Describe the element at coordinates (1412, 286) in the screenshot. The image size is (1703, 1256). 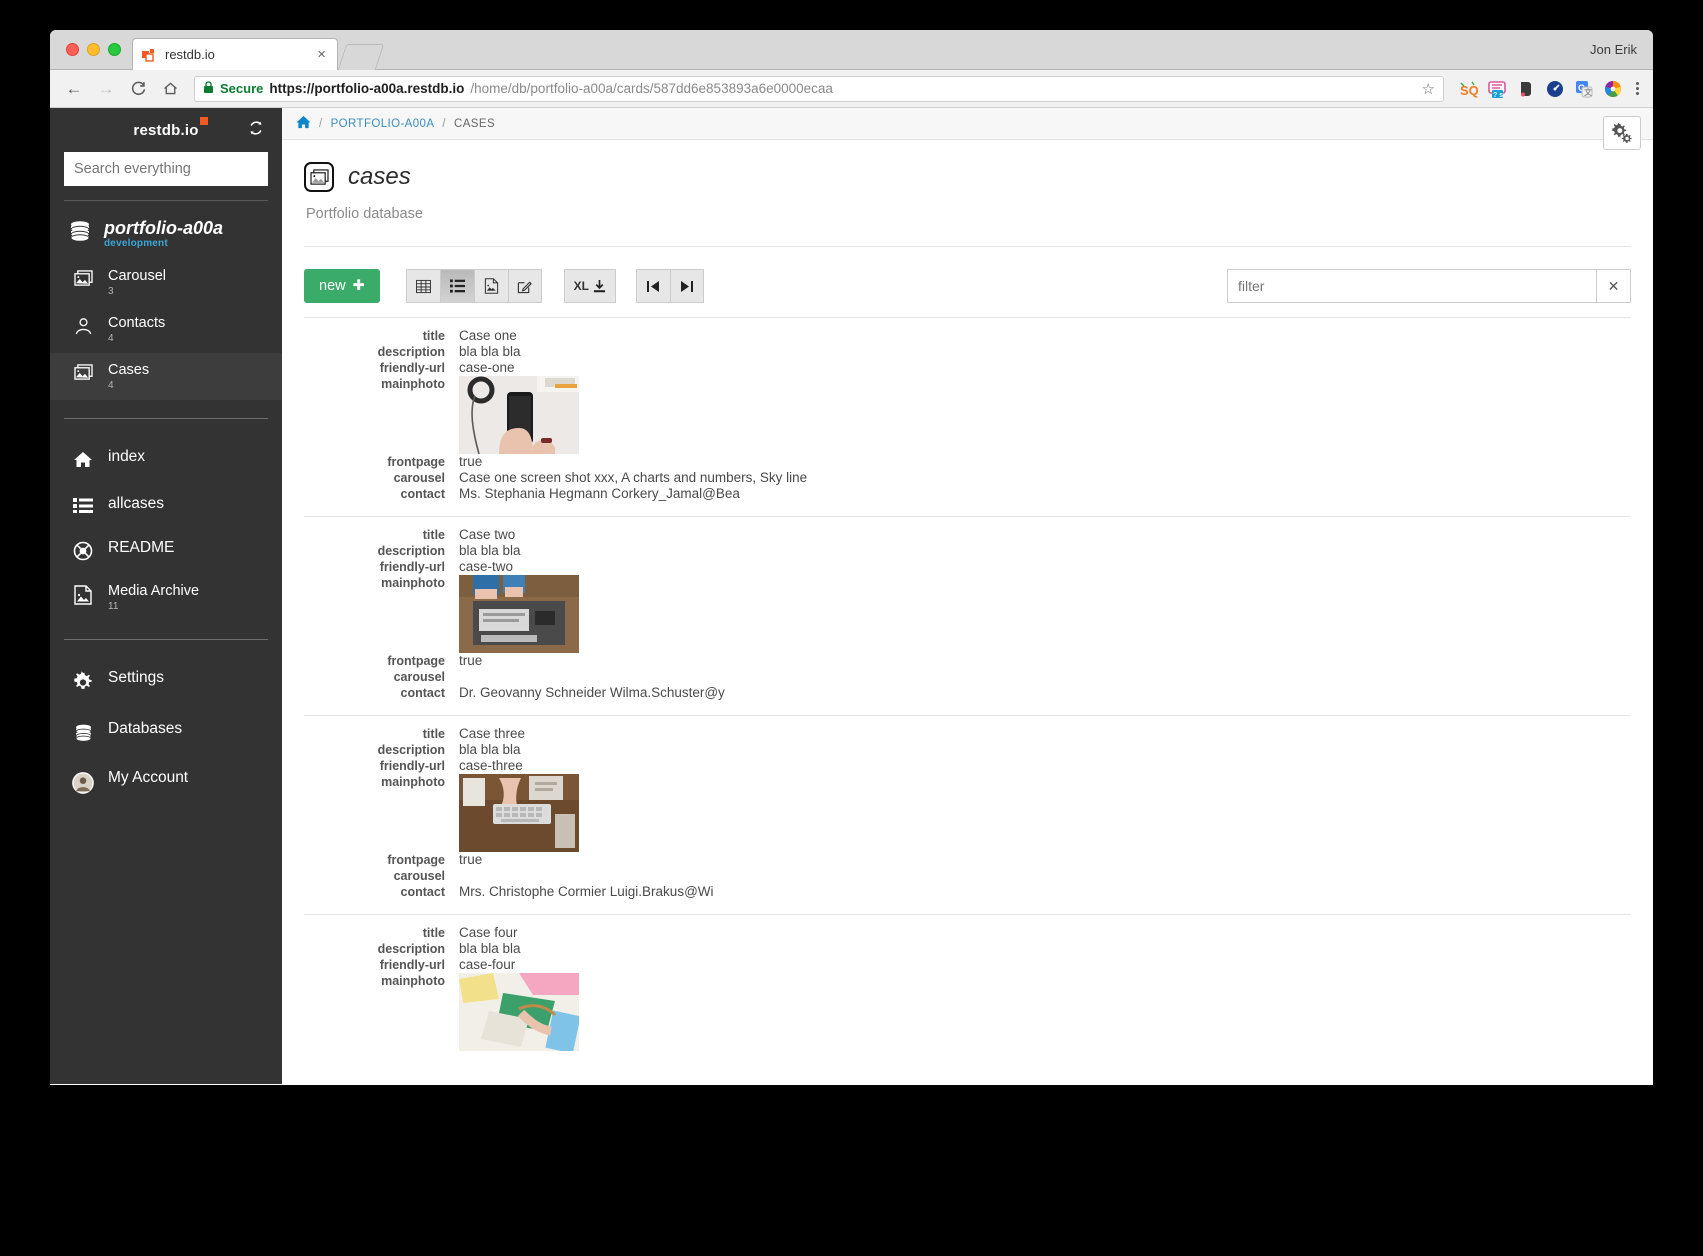
I see `filter-input` at that location.